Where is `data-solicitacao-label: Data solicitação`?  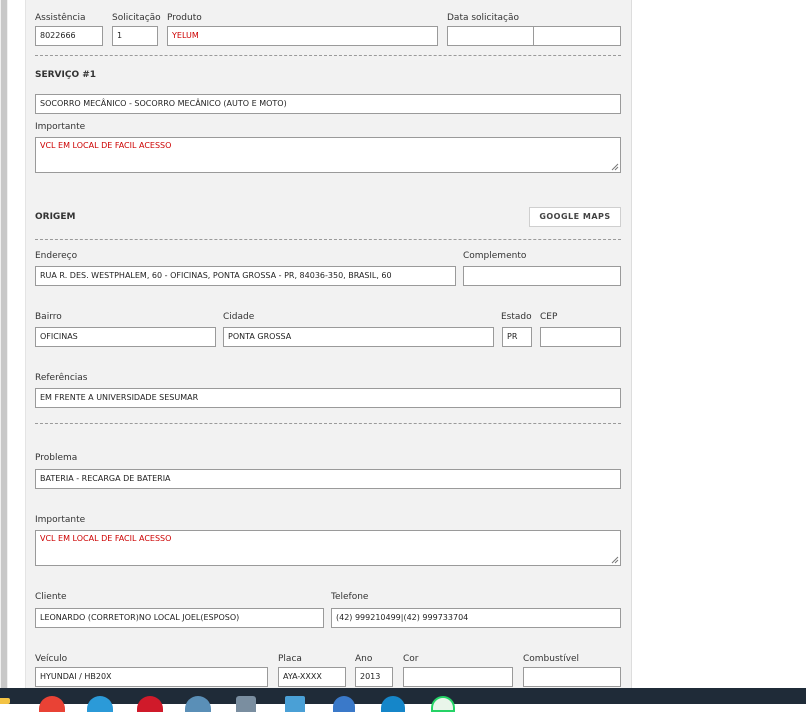 data-solicitacao-label: Data solicitação is located at coordinates (483, 18).